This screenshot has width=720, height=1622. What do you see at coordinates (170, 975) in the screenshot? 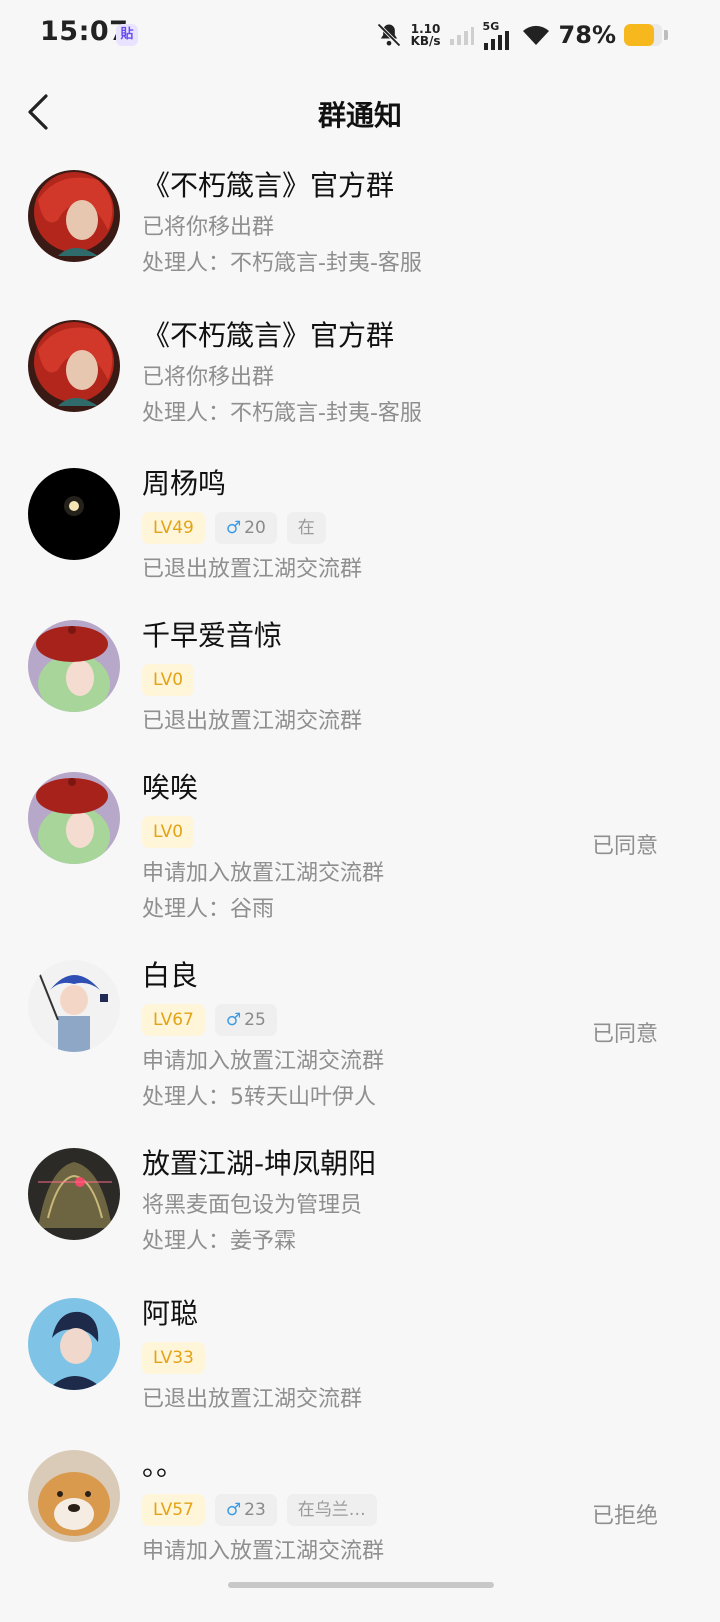
I see `user-name: 白良` at bounding box center [170, 975].